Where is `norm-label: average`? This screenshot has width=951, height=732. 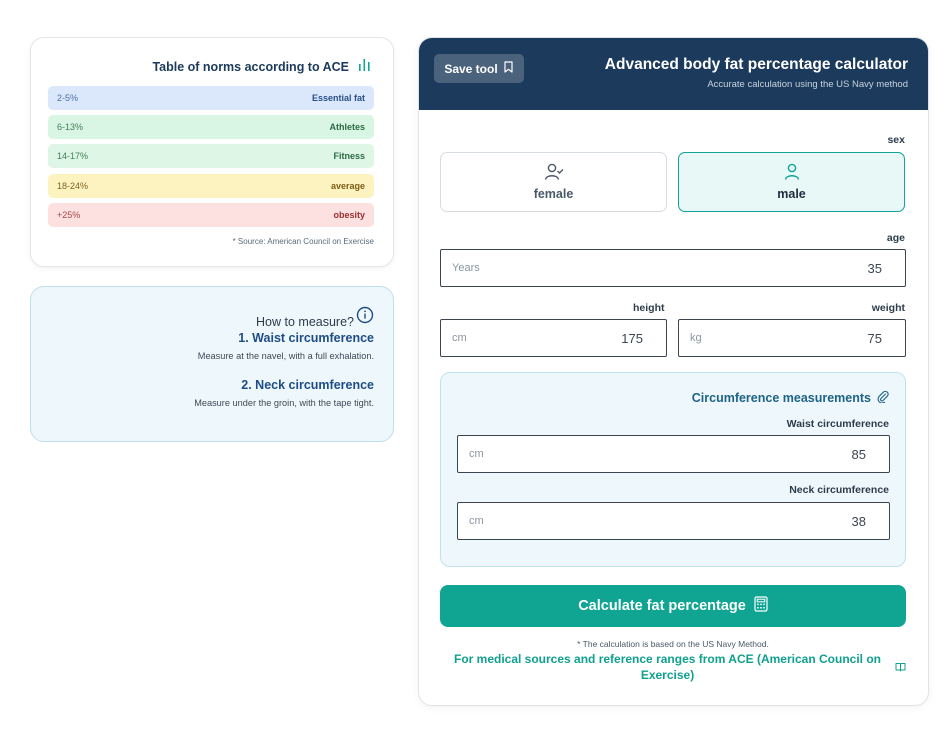 norm-label: average is located at coordinates (347, 185).